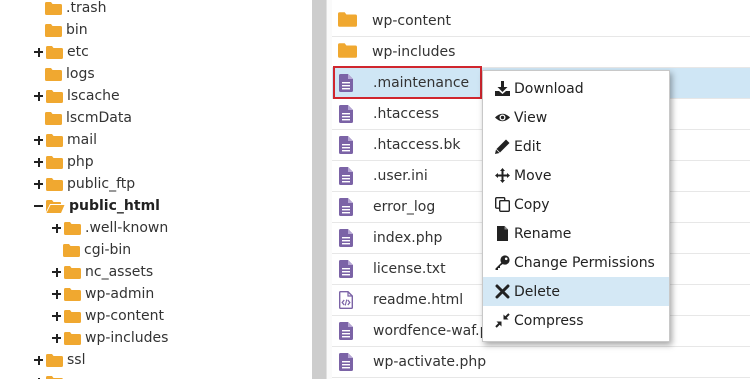  What do you see at coordinates (502, 204) in the screenshot?
I see `copy-icon` at bounding box center [502, 204].